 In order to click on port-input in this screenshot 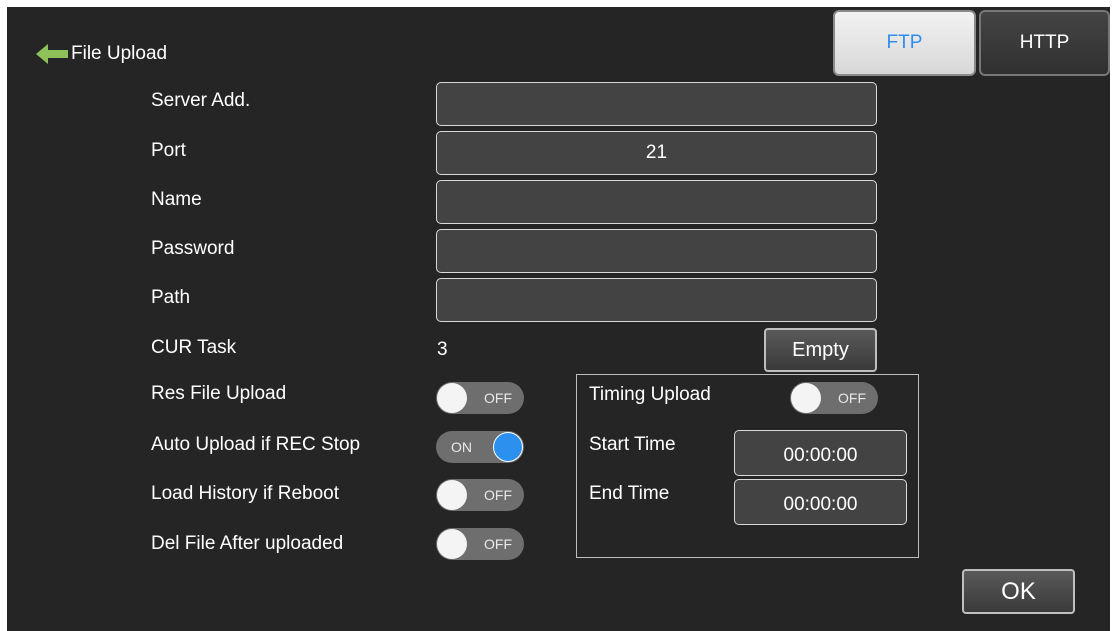, I will do `click(656, 153)`.